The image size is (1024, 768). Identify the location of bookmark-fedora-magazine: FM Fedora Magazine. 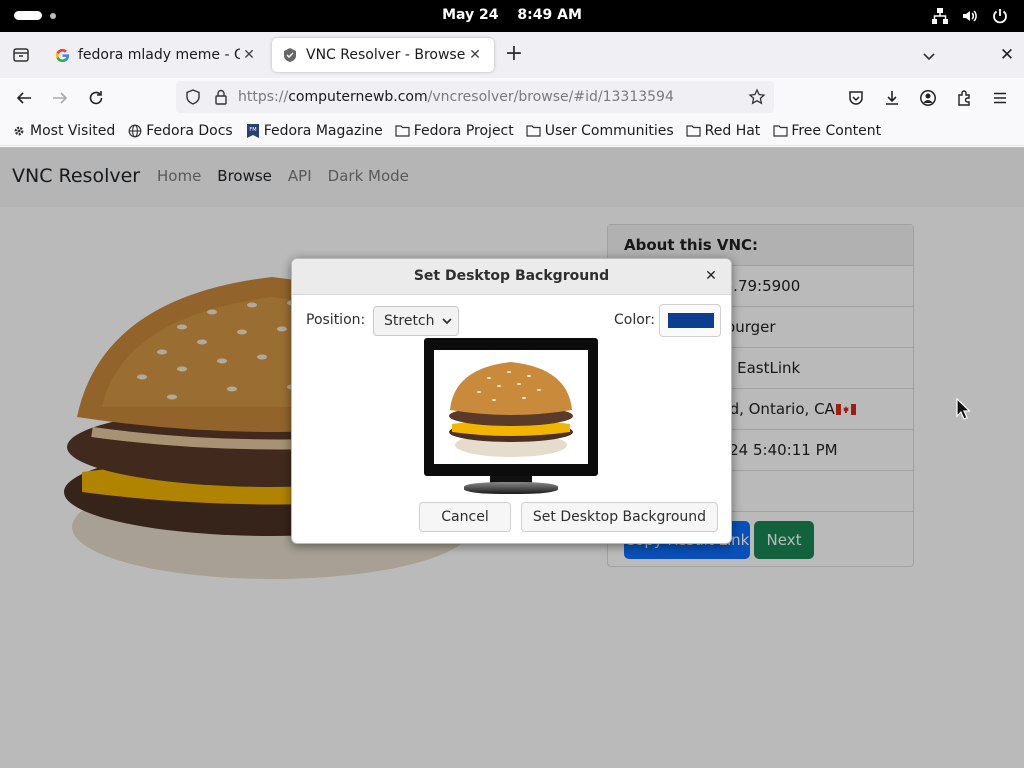
(314, 131).